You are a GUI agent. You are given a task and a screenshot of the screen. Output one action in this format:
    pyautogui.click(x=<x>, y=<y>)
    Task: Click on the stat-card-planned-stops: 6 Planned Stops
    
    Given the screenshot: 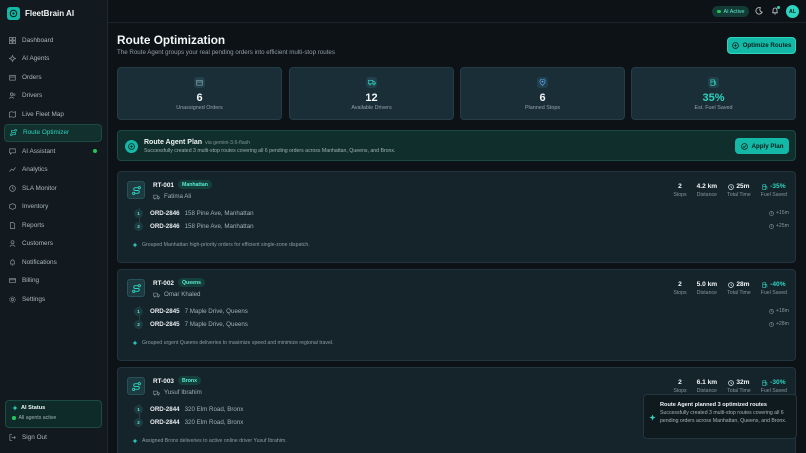 What is the action you would take?
    pyautogui.click(x=542, y=93)
    